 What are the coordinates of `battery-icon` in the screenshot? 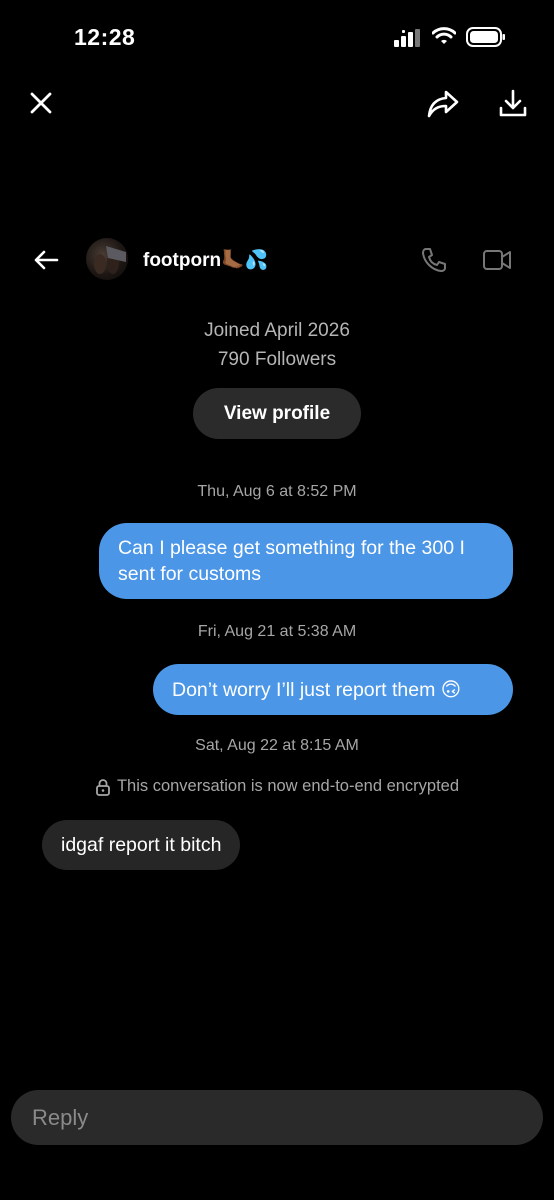 It's located at (485, 37).